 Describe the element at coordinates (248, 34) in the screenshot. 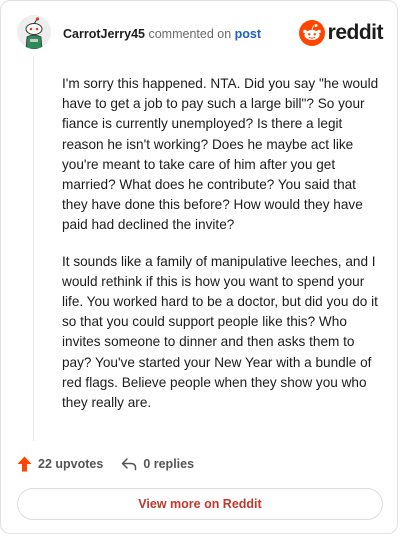

I see `post-link: post` at that location.